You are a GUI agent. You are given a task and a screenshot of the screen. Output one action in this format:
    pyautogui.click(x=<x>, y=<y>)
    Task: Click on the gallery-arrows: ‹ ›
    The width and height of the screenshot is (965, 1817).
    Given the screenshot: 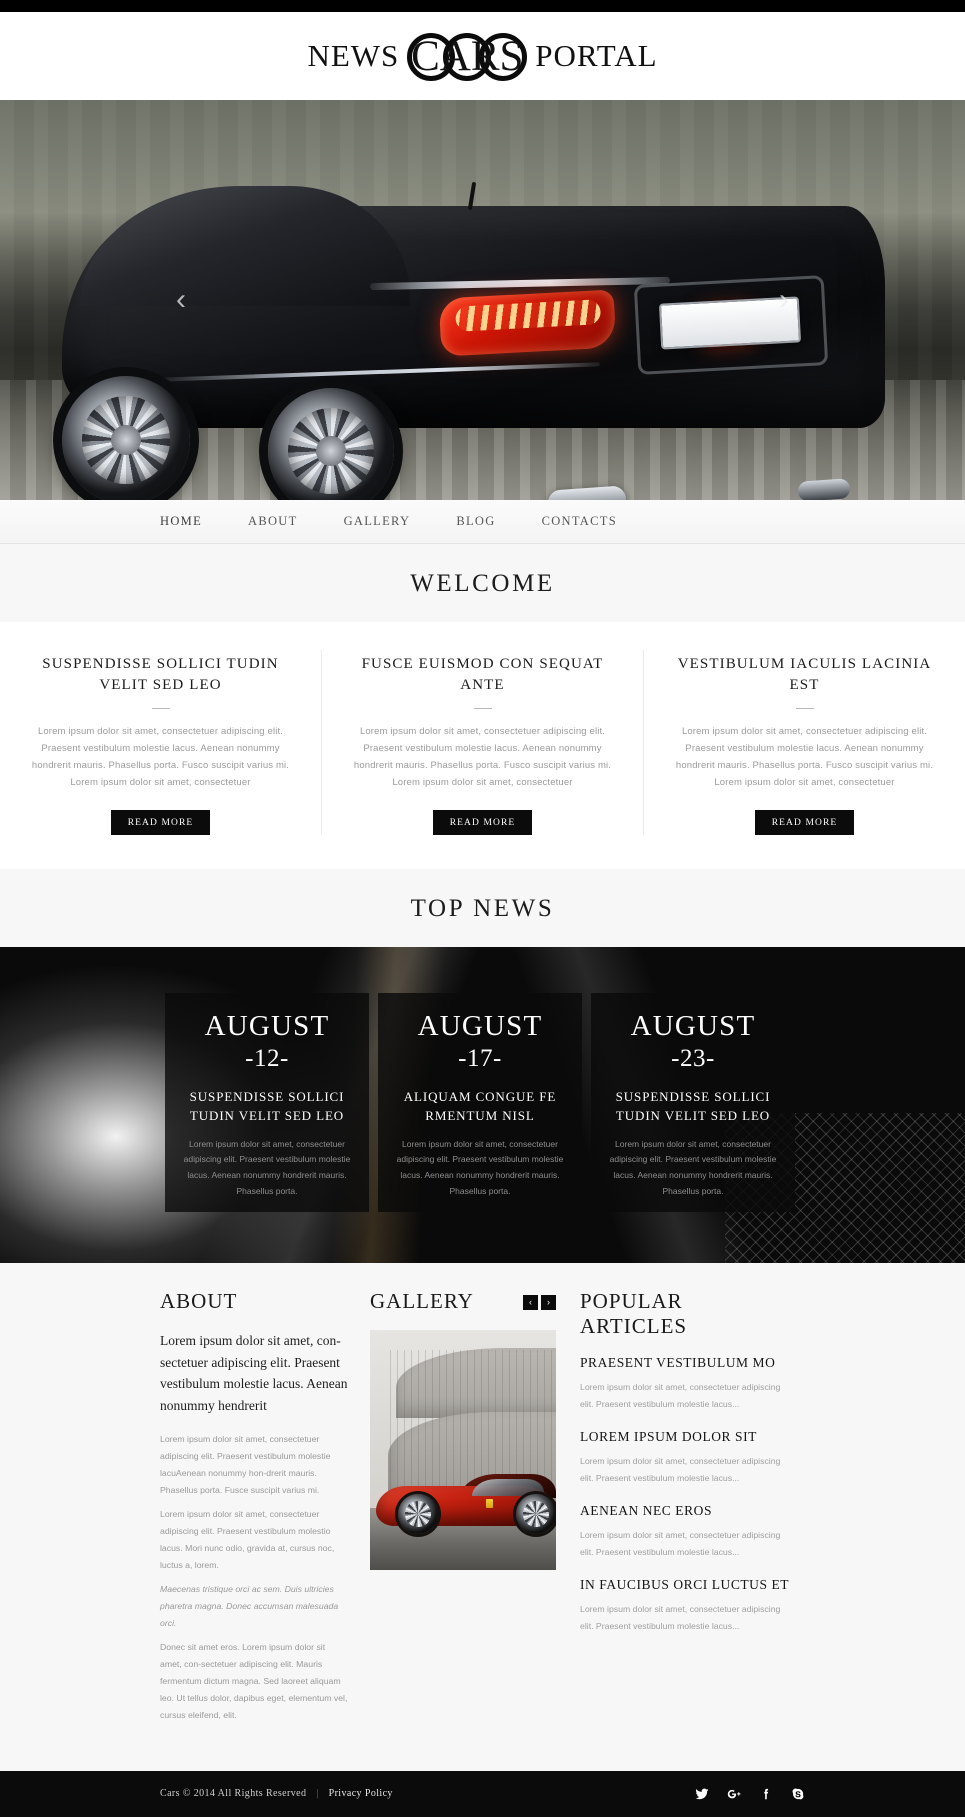 What is the action you would take?
    pyautogui.click(x=539, y=1302)
    